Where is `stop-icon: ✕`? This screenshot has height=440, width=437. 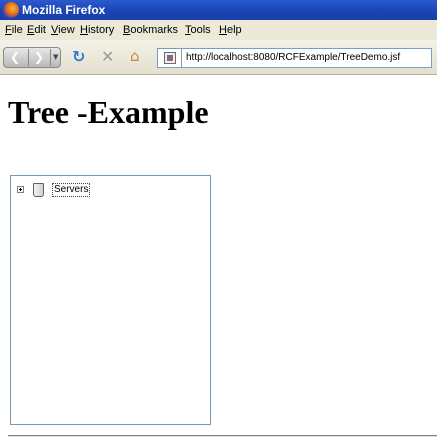
stop-icon: ✕ is located at coordinates (107, 57).